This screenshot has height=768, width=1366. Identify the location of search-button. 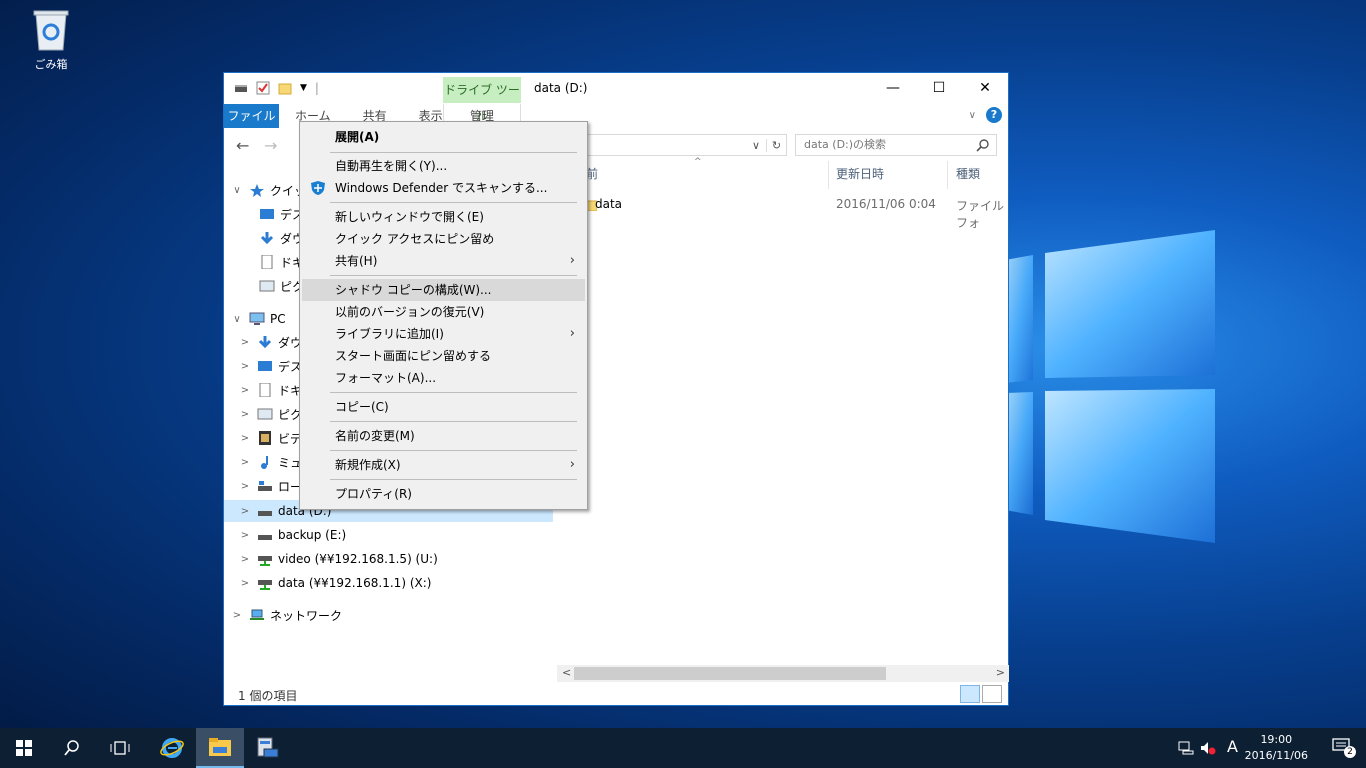
(72, 748).